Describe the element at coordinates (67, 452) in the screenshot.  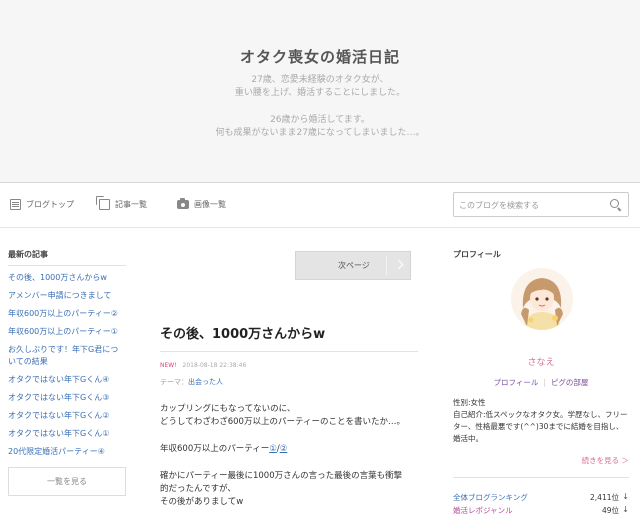
I see `recent-post-link: 20代限定婚活パーティー④` at that location.